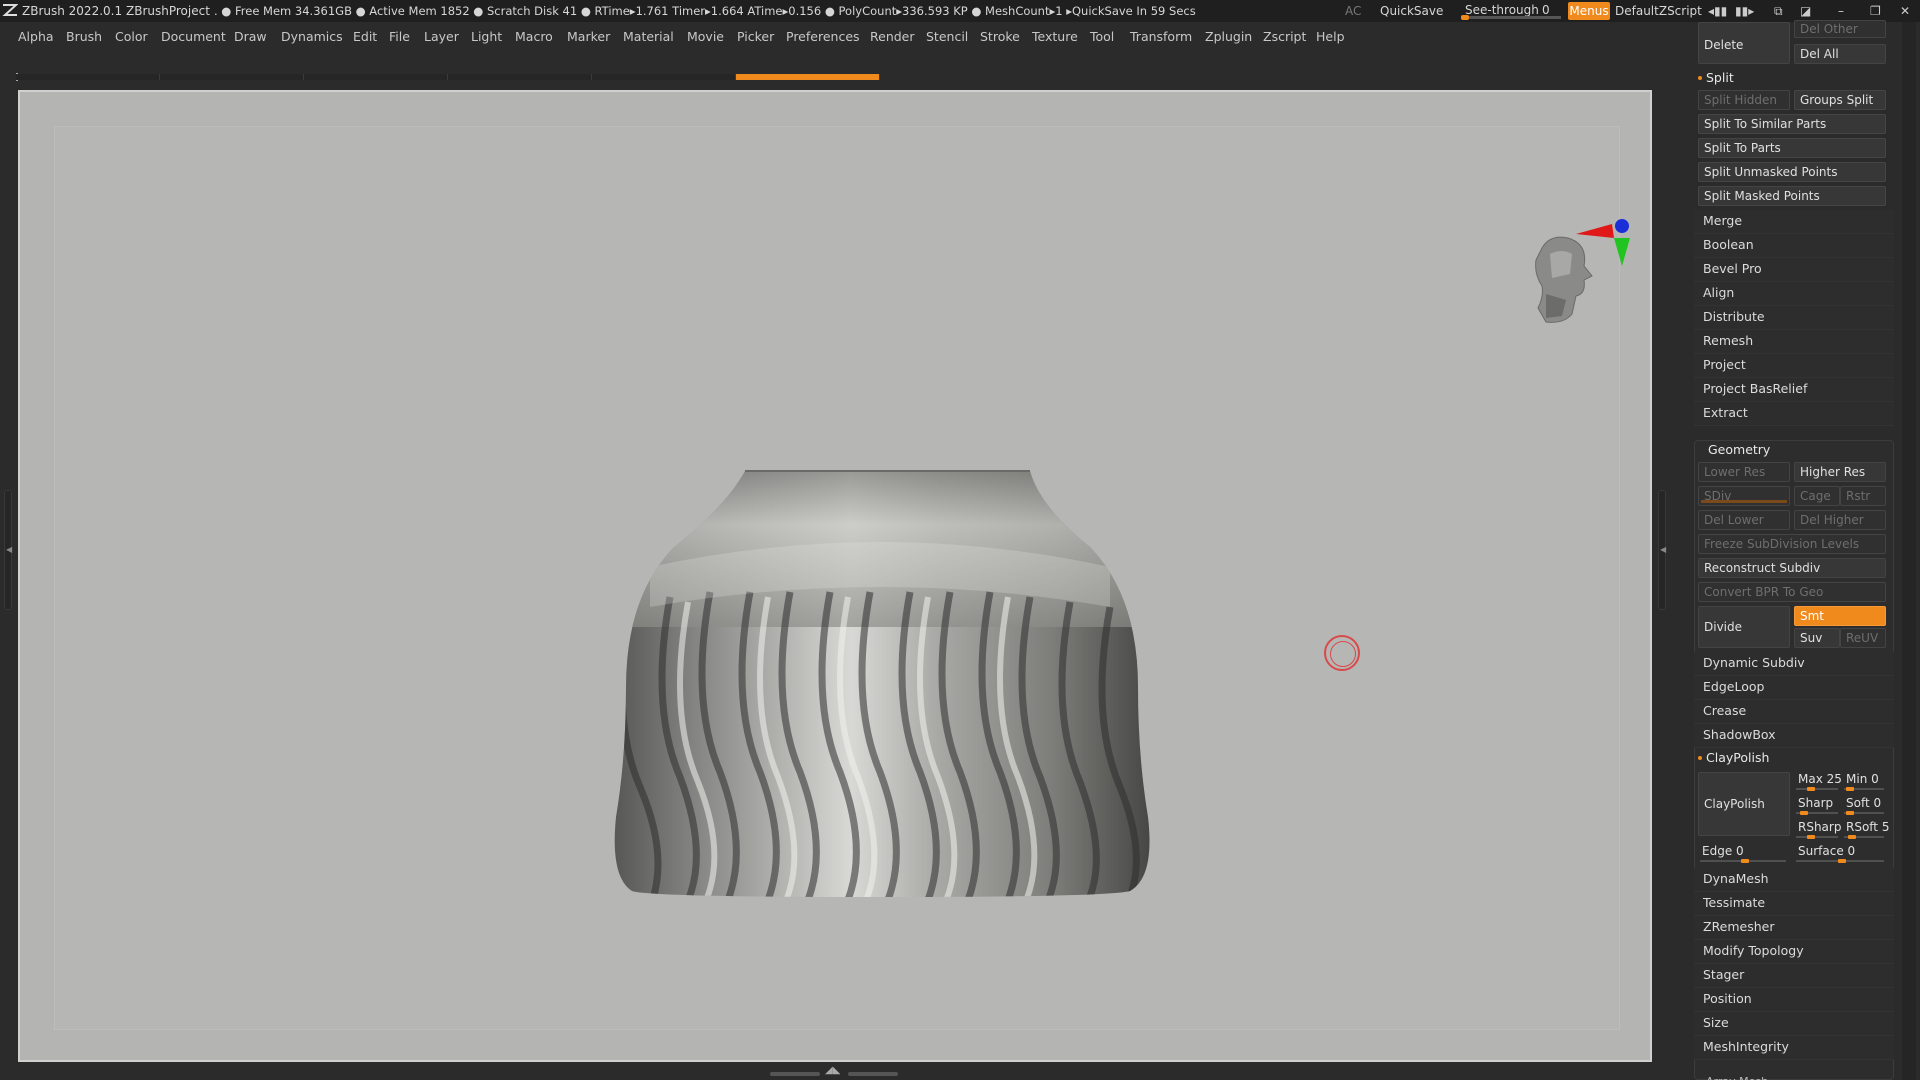  I want to click on window-restore-icon: ◪, so click(1805, 11).